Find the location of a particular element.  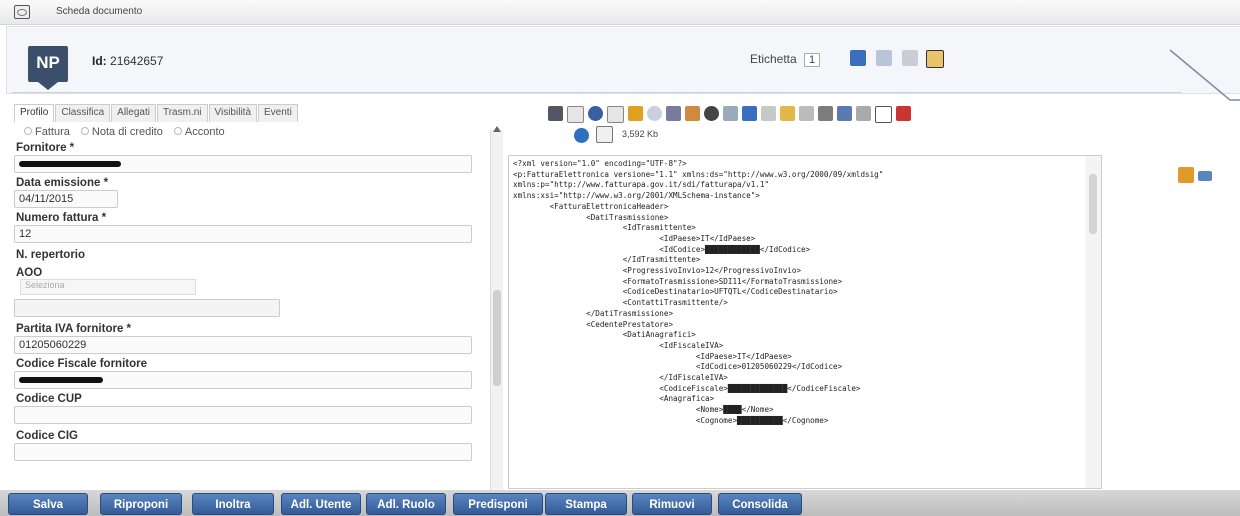

aoo-label: AOO is located at coordinates (29, 273).